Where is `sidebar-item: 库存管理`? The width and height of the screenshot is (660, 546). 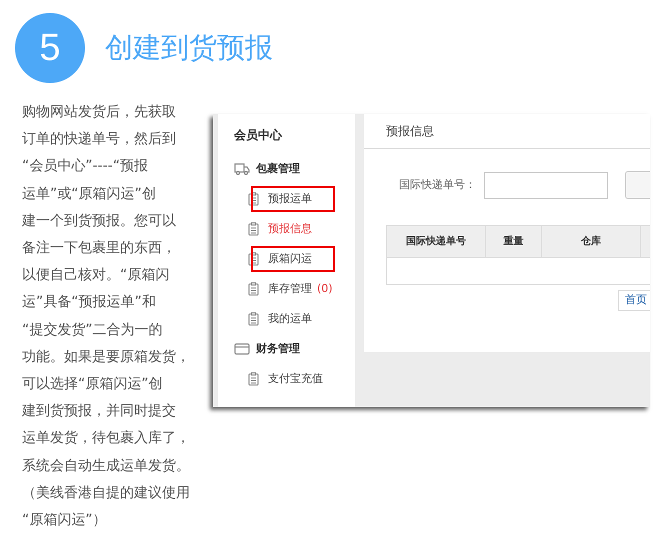
sidebar-item: 库存管理 is located at coordinates (290, 289).